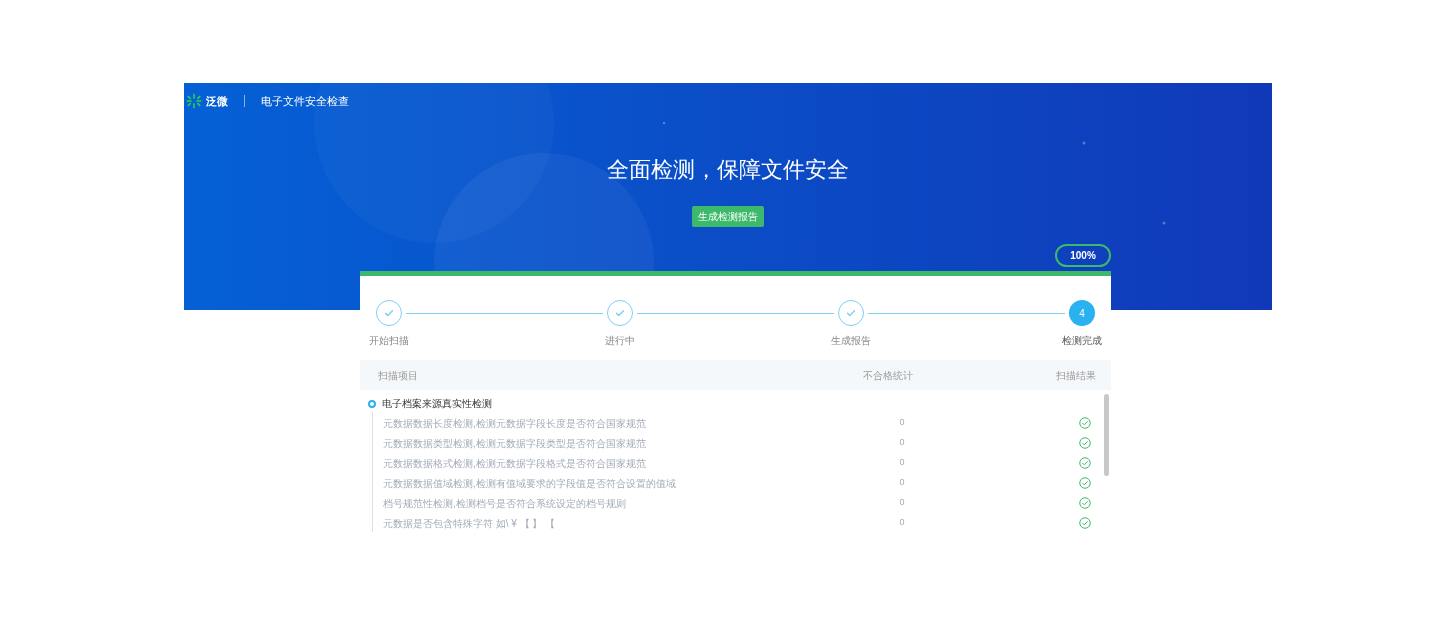  Describe the element at coordinates (1083, 255) in the screenshot. I see `progress-badge: 100%` at that location.